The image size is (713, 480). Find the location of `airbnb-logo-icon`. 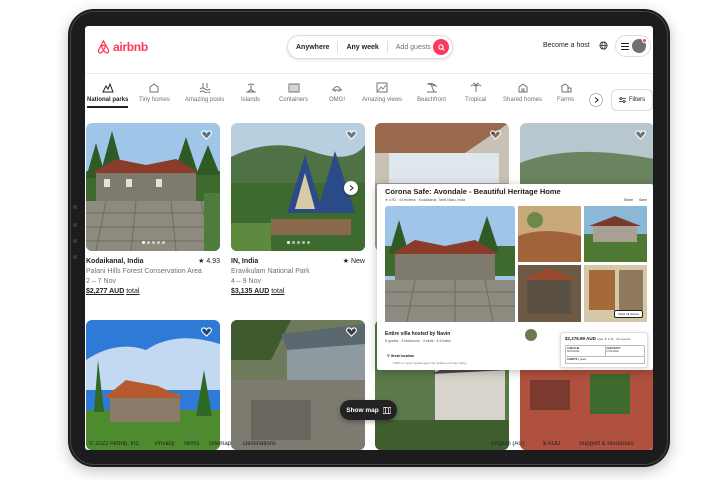

airbnb-logo-icon is located at coordinates (103, 47).